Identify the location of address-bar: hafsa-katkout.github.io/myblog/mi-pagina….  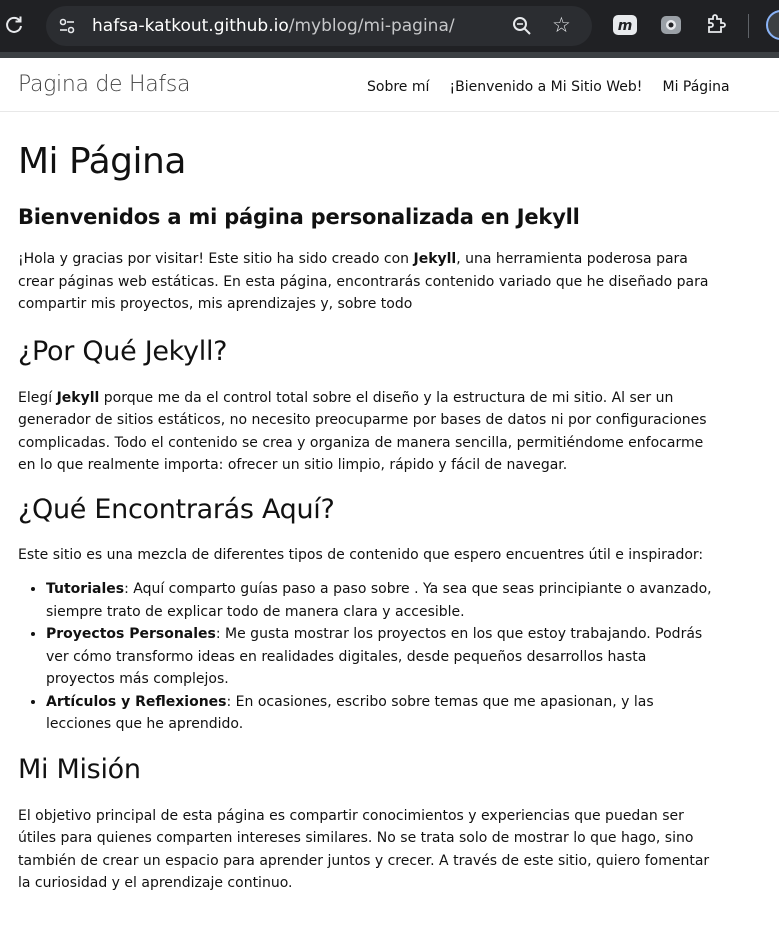
(319, 26).